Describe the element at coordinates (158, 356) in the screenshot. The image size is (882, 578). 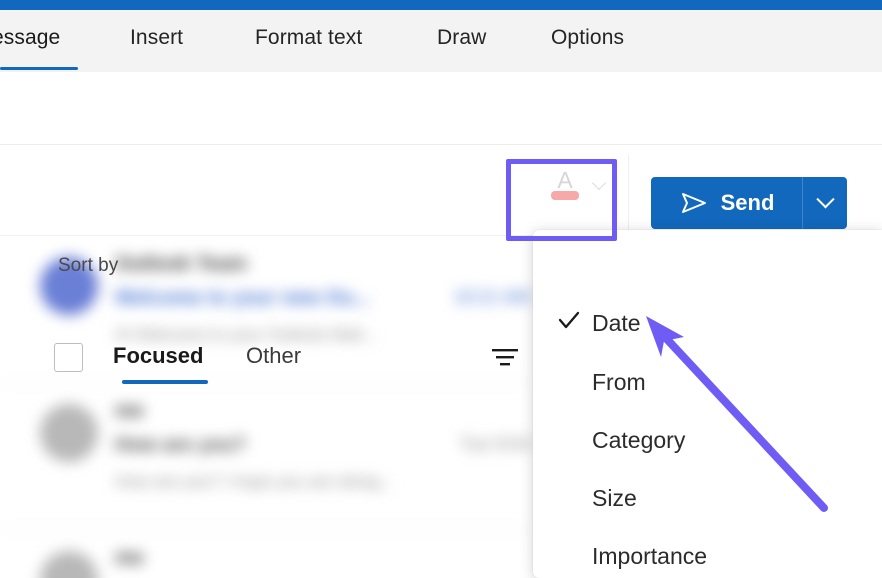
I see `pivot-focused: Focused` at that location.